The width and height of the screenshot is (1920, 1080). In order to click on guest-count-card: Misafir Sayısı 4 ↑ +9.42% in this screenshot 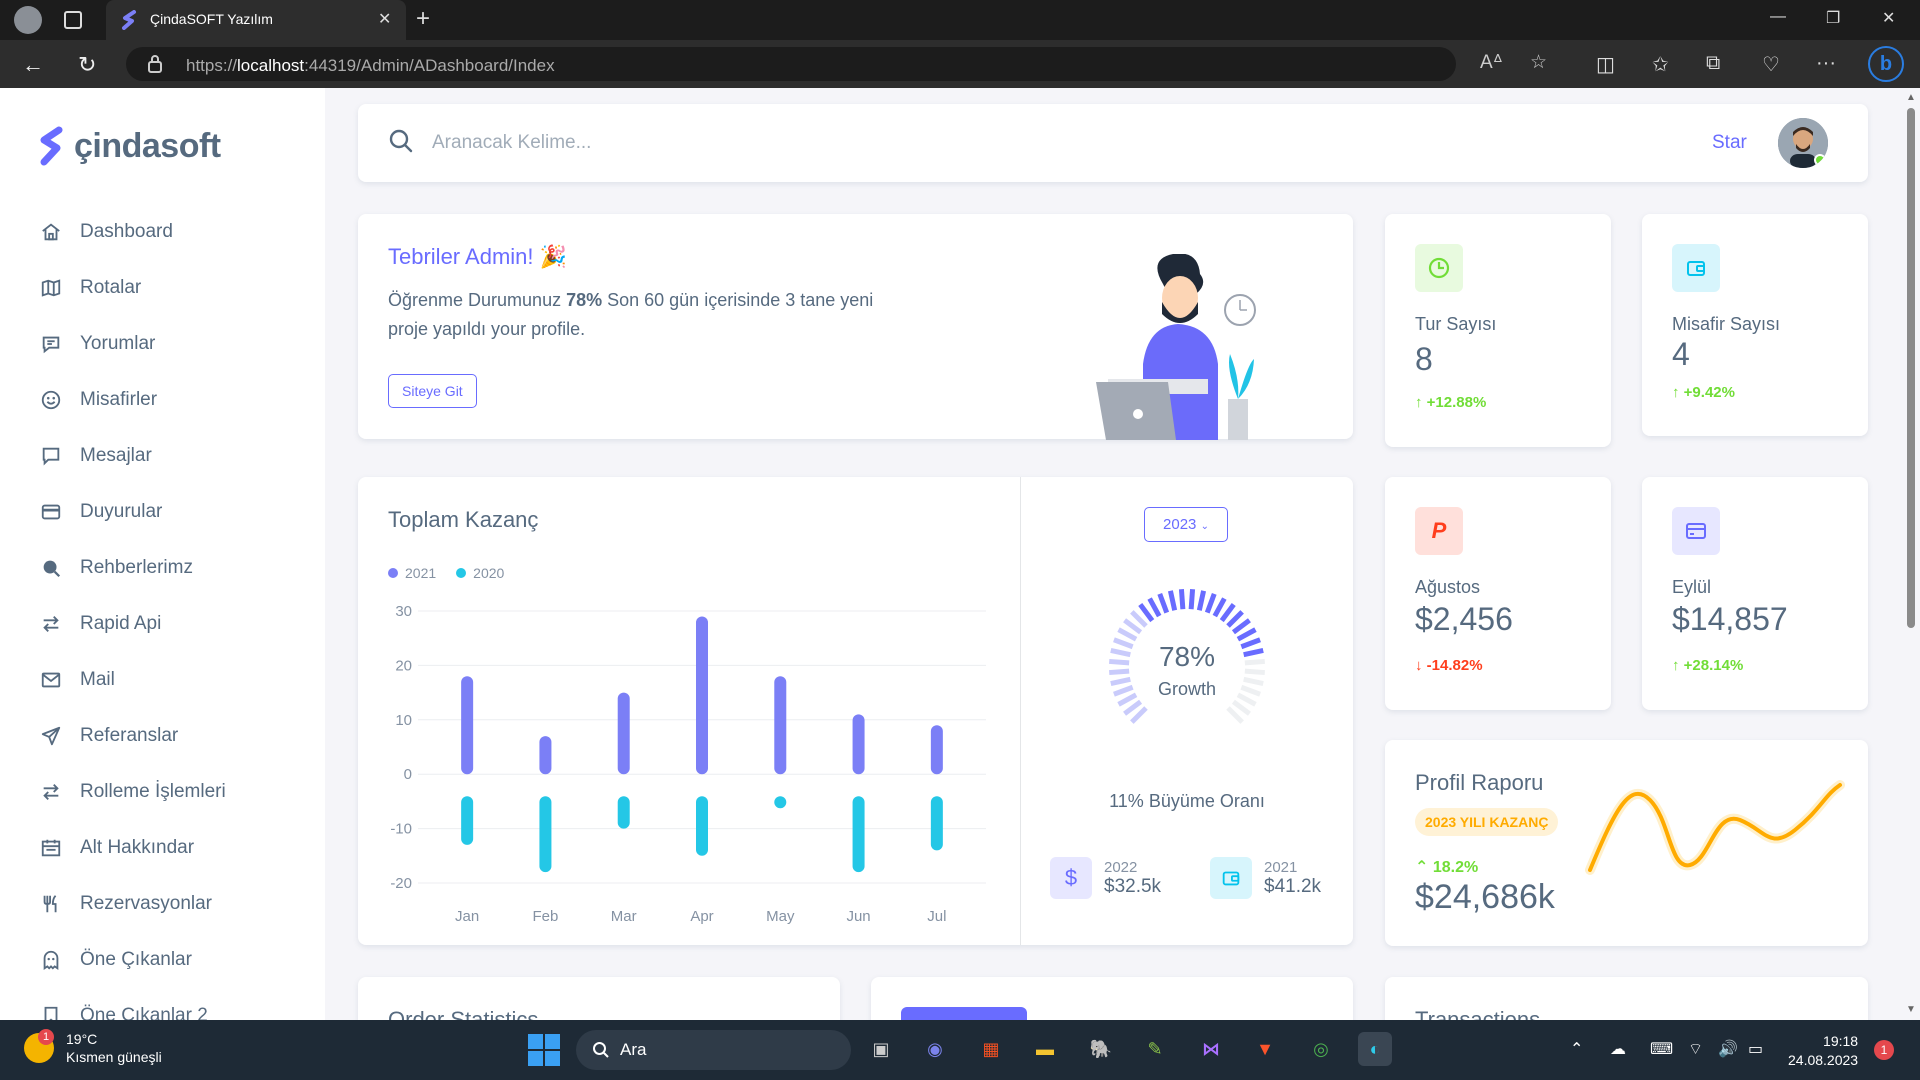, I will do `click(1755, 325)`.